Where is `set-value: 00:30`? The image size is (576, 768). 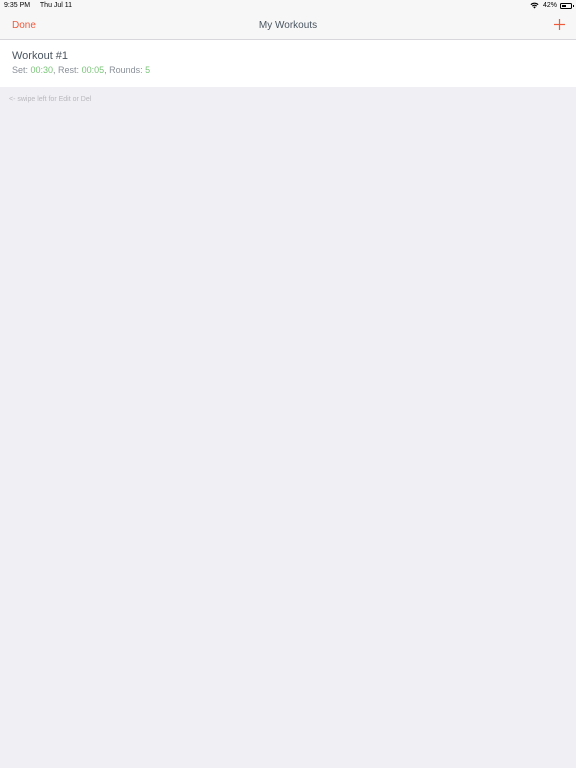 set-value: 00:30 is located at coordinates (42, 70).